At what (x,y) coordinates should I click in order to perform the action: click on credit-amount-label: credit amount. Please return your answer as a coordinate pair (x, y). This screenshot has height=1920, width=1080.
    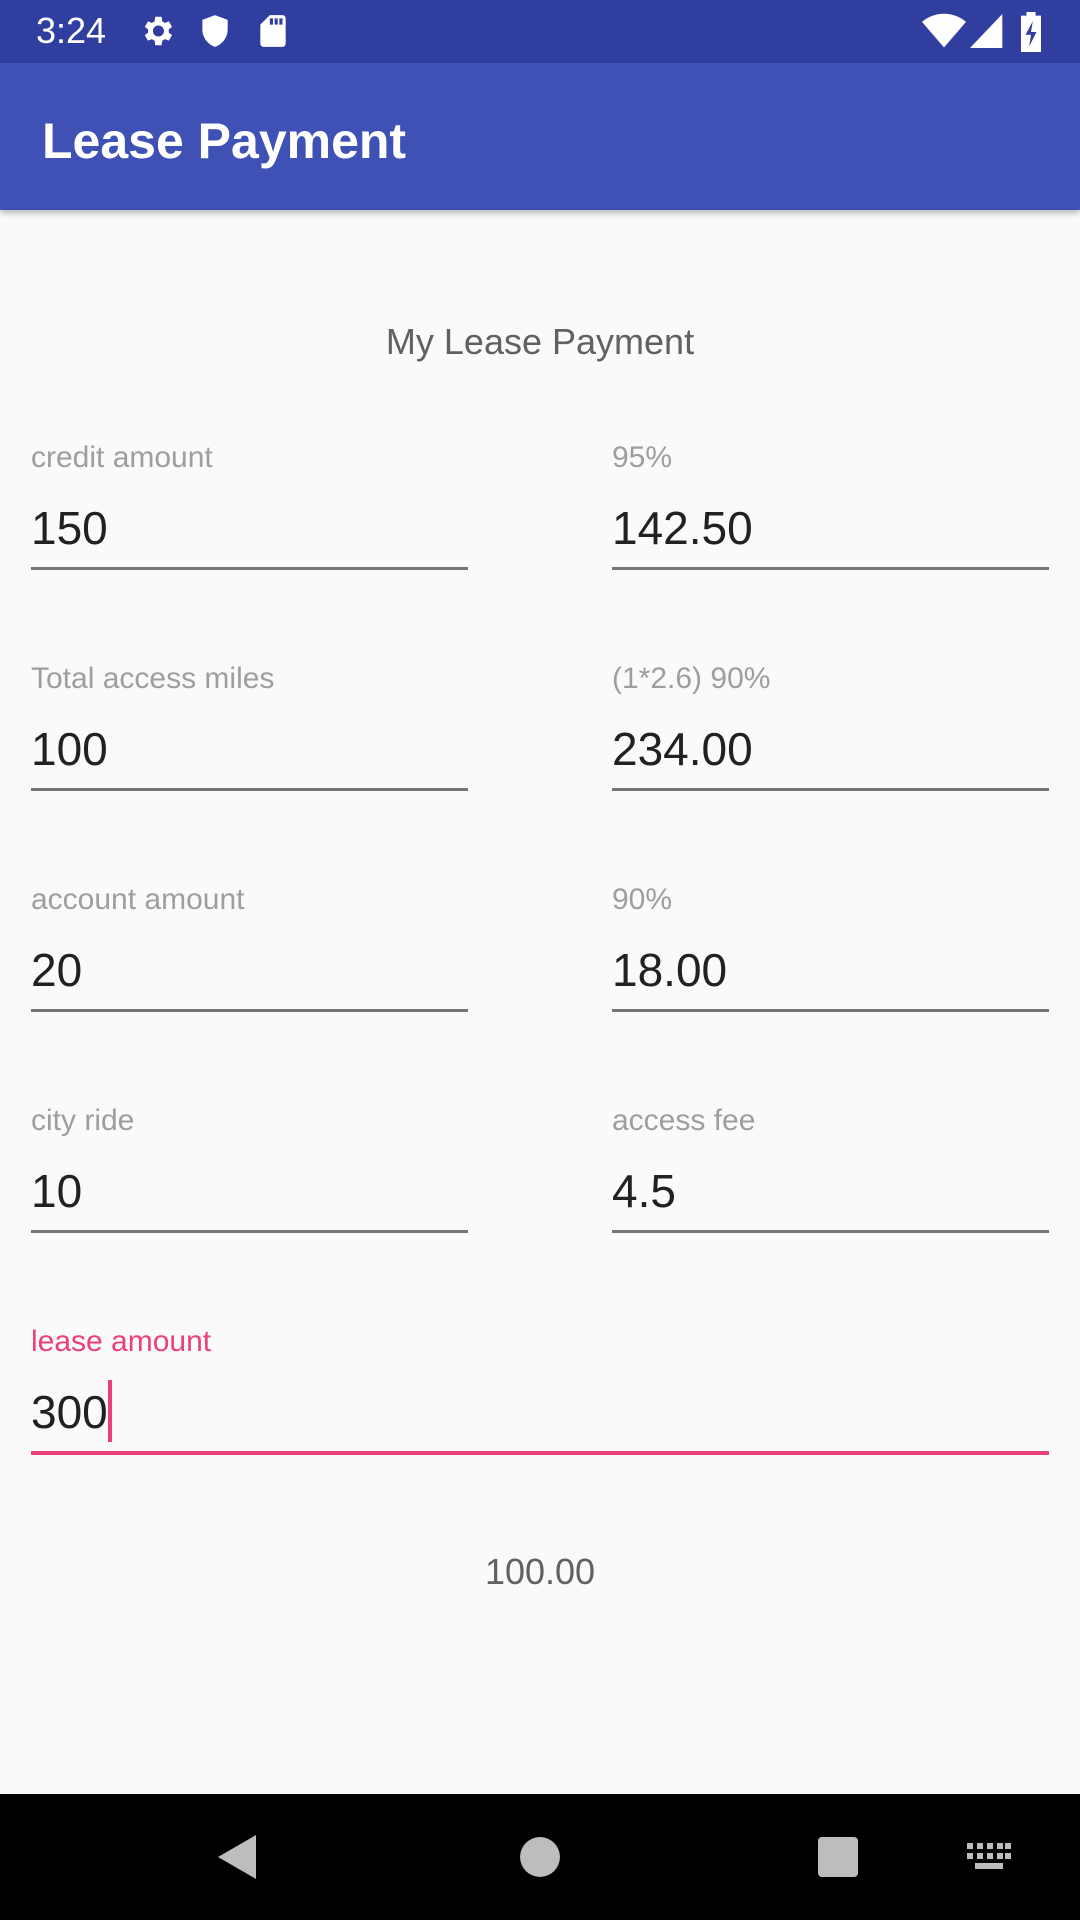
    Looking at the image, I should click on (122, 457).